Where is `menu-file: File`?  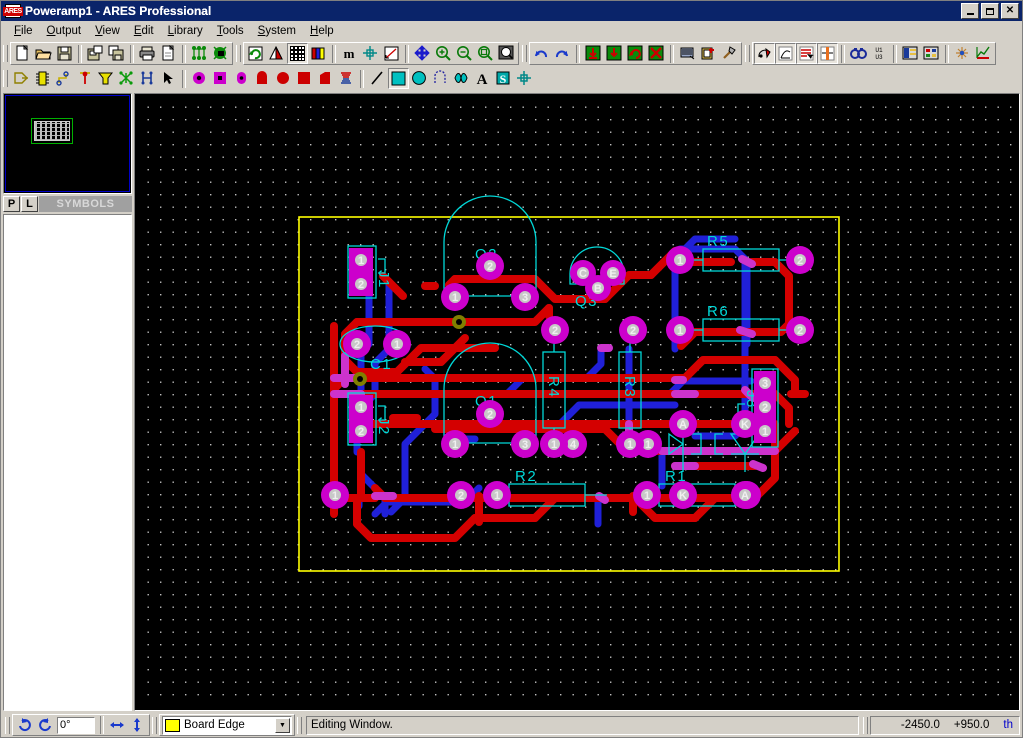 menu-file: File is located at coordinates (23, 31).